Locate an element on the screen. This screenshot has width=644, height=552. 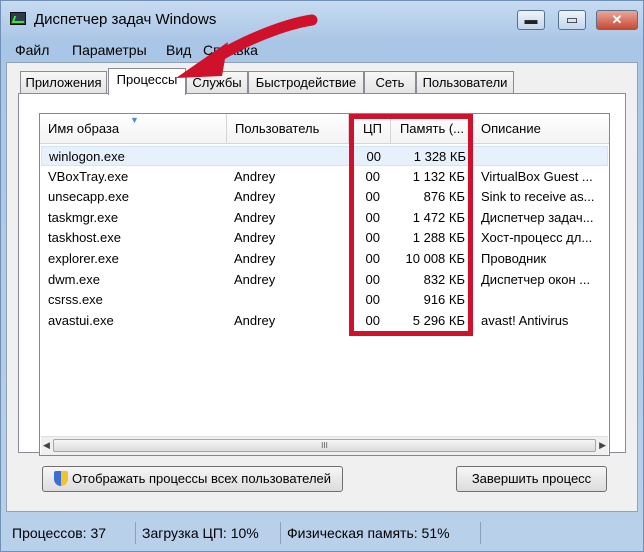
process-image-cell: winlogon.exe is located at coordinates (87, 156).